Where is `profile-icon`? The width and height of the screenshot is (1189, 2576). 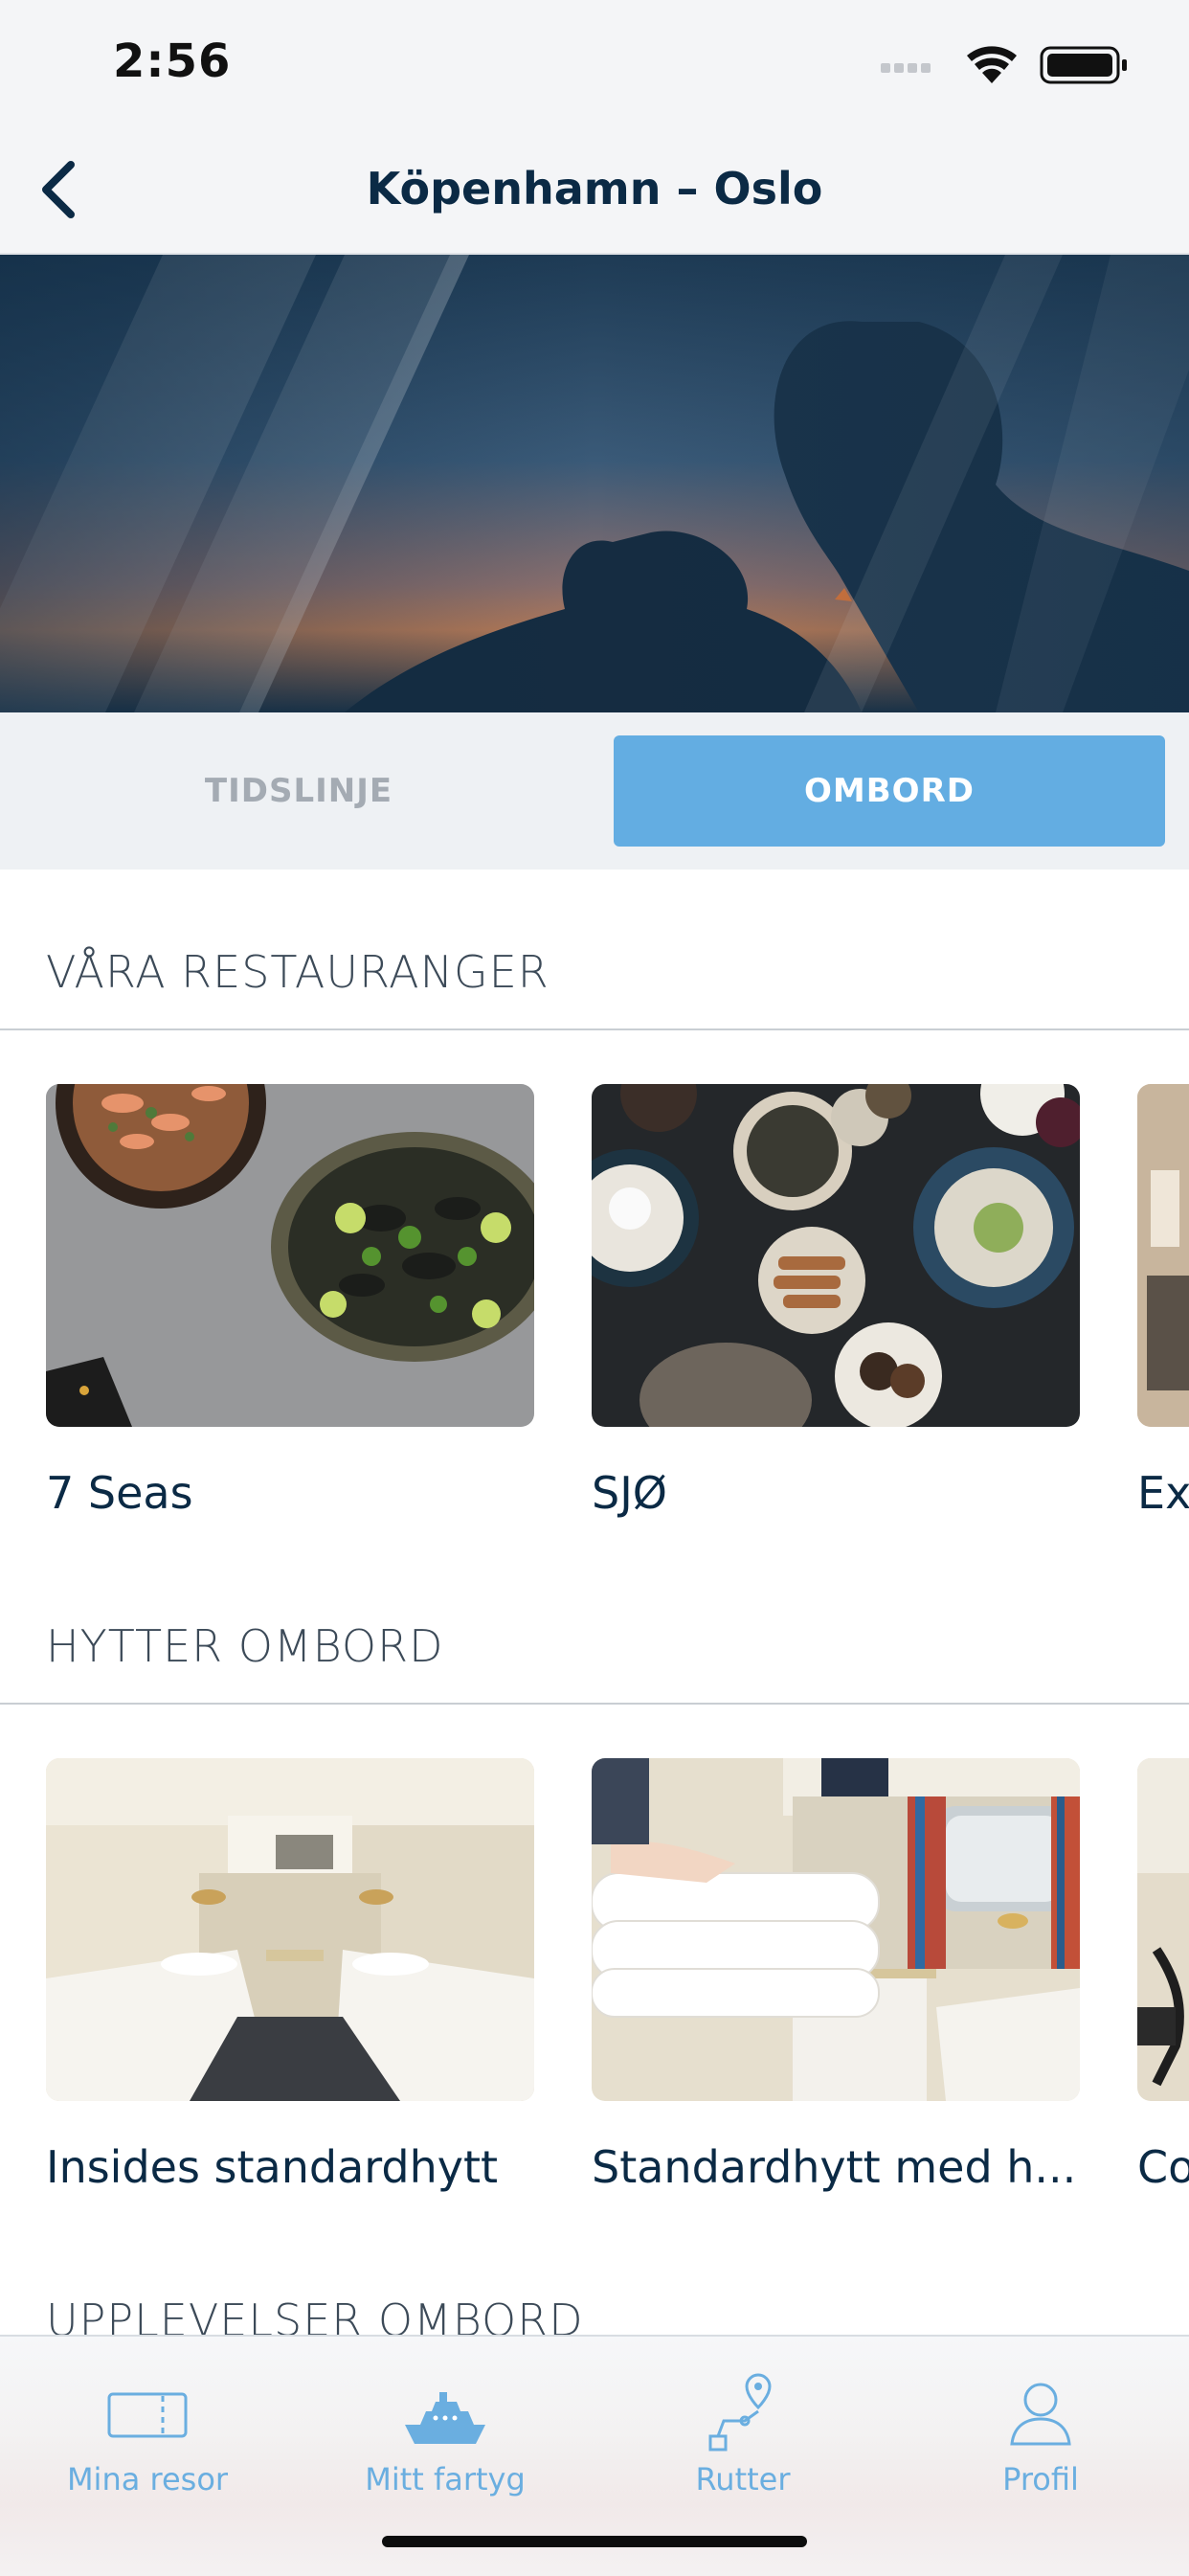 profile-icon is located at coordinates (1040, 2414).